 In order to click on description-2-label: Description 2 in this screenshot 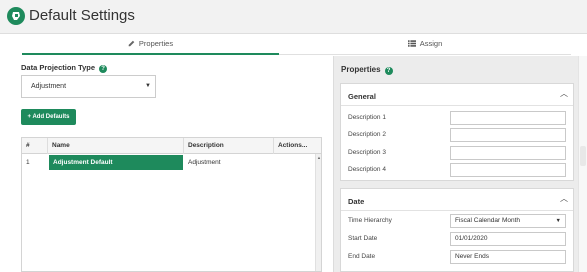, I will do `click(367, 134)`.